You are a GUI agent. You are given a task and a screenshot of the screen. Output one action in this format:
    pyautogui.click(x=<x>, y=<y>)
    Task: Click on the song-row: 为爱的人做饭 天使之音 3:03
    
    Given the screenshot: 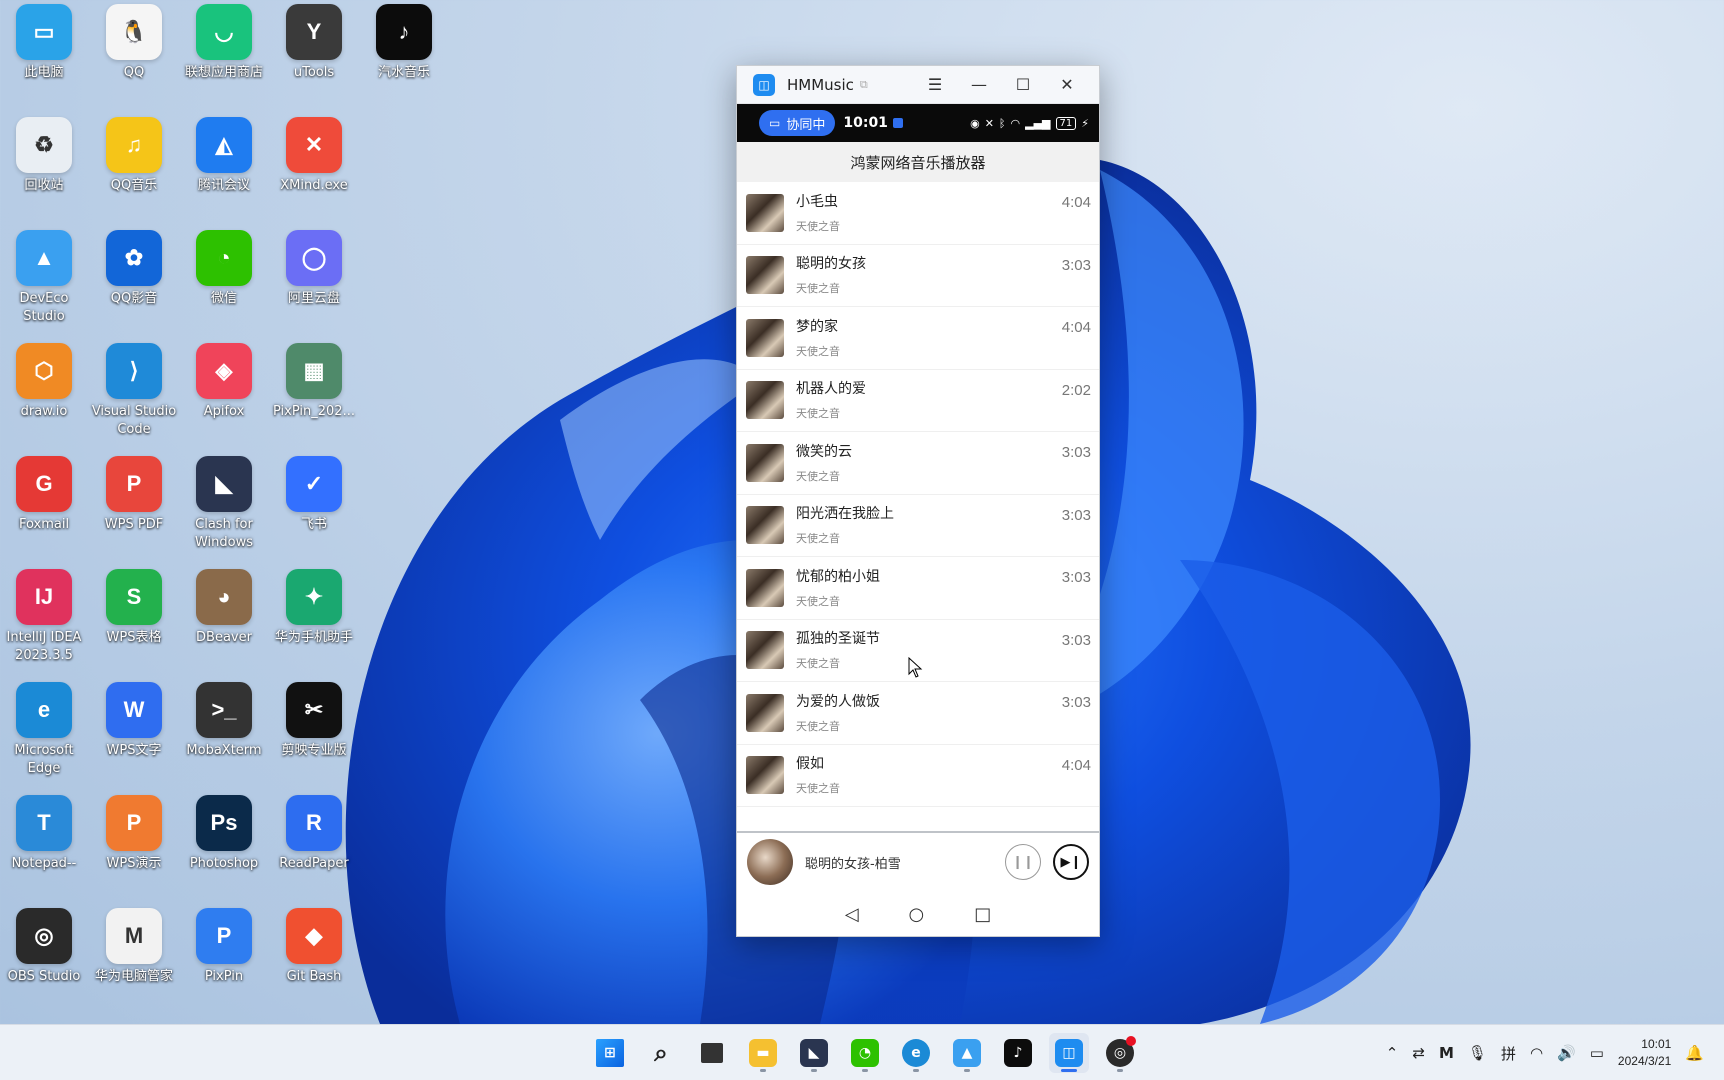 What is the action you would take?
    pyautogui.click(x=918, y=713)
    